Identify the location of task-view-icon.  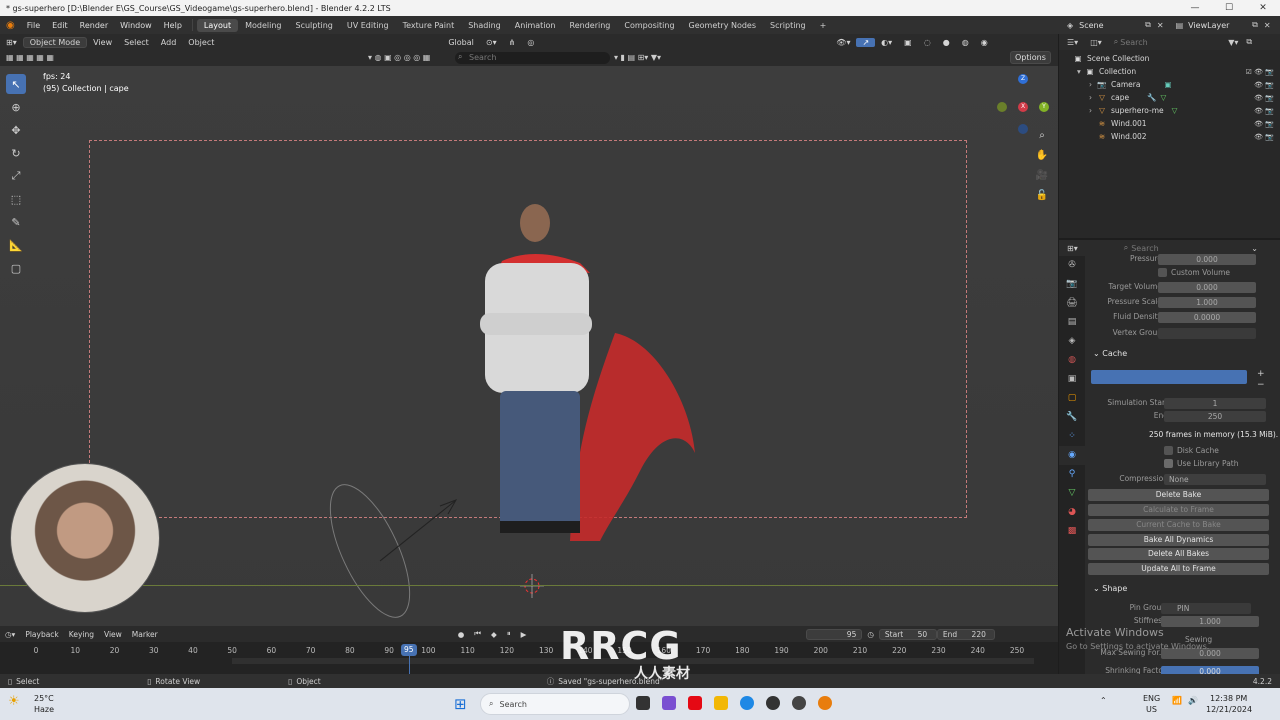
(643, 703).